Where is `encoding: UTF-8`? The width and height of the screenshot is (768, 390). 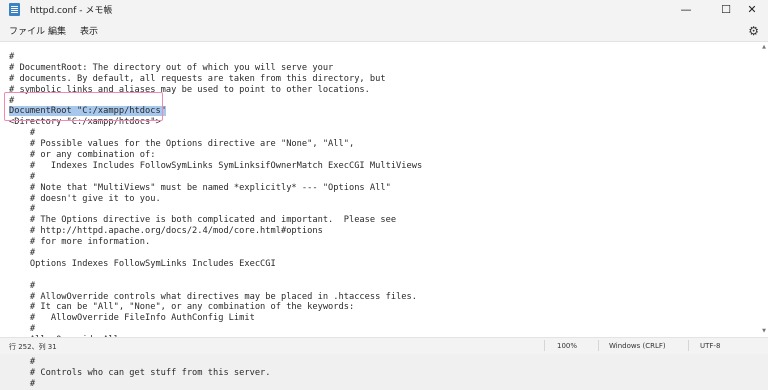
encoding: UTF-8 is located at coordinates (710, 346).